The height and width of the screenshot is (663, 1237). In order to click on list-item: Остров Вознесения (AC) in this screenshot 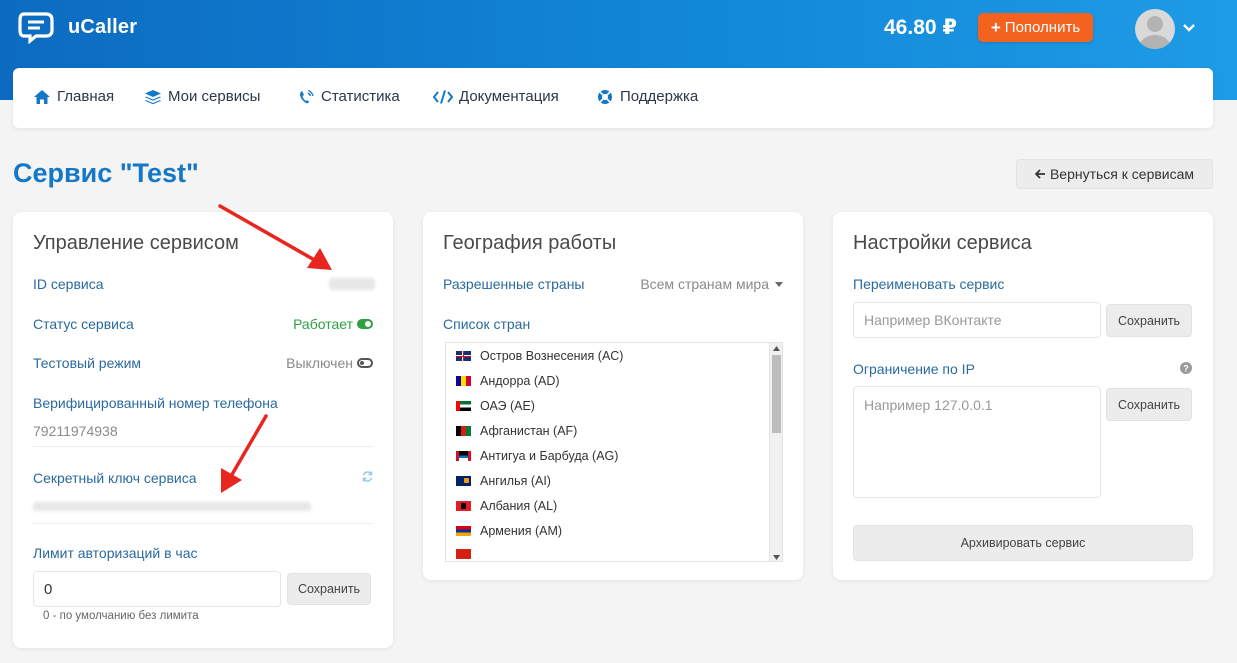, I will do `click(539, 356)`.